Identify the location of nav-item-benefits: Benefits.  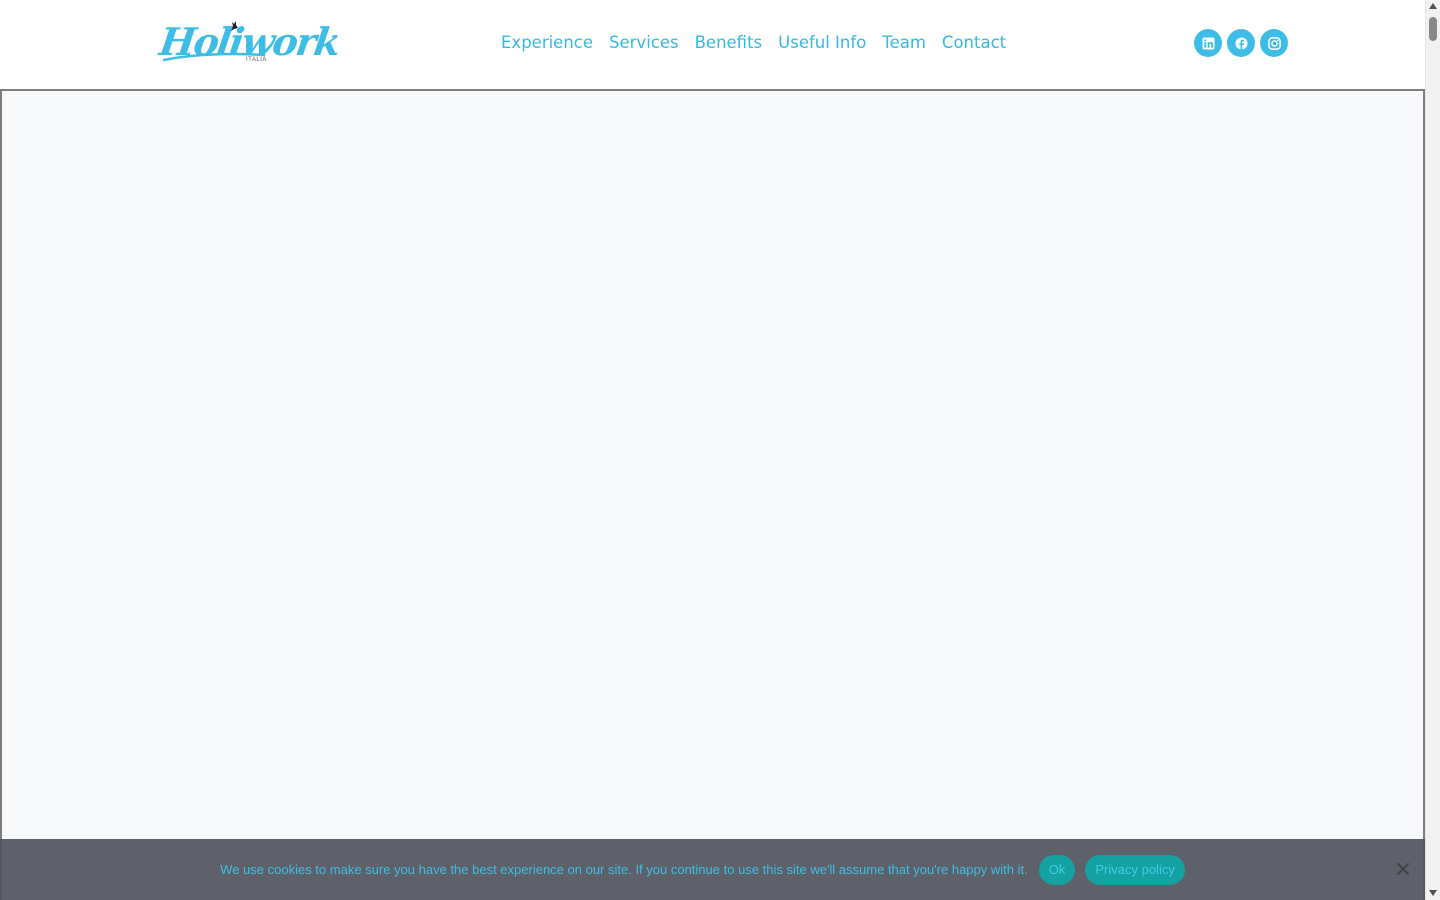
(729, 43).